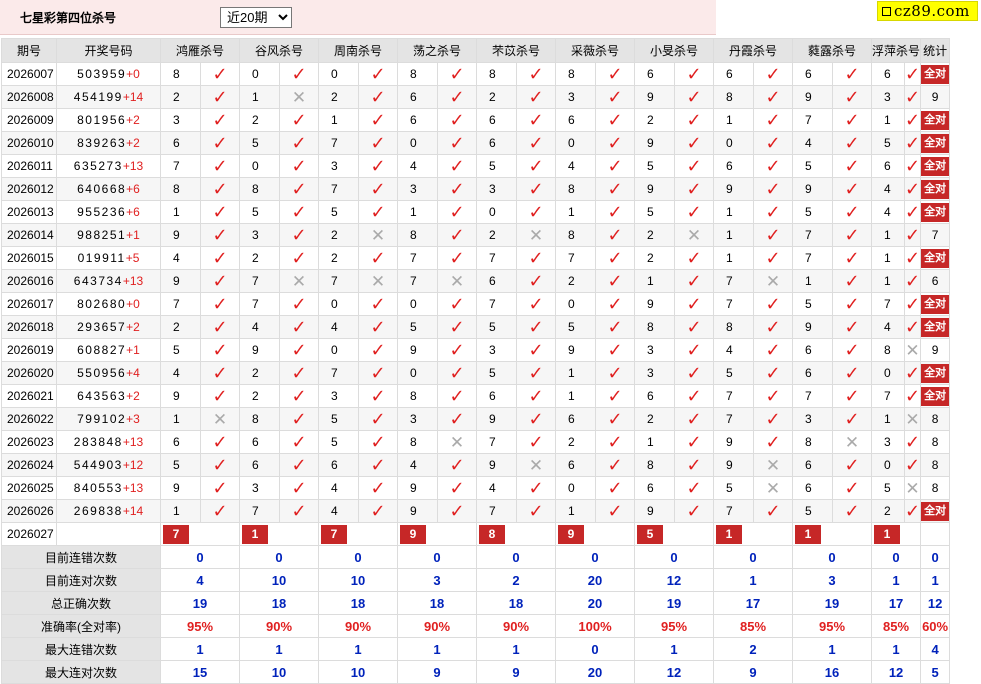 The height and width of the screenshot is (684, 981). Describe the element at coordinates (358, 17) in the screenshot. I see `header-bar: 七星彩第四位杀号 近20期` at that location.